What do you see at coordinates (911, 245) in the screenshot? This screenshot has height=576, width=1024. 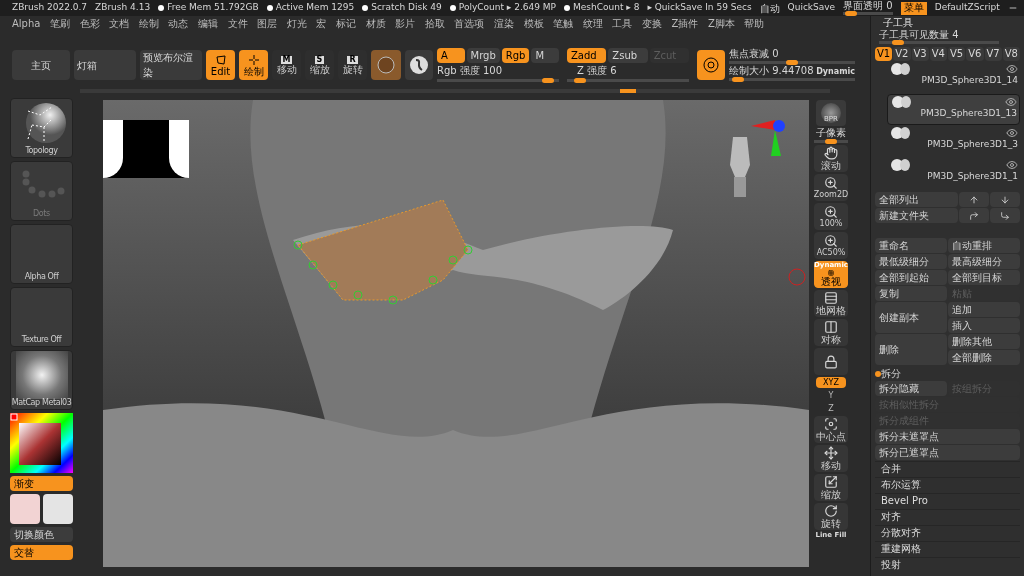 I see `panel-button: 重命名` at bounding box center [911, 245].